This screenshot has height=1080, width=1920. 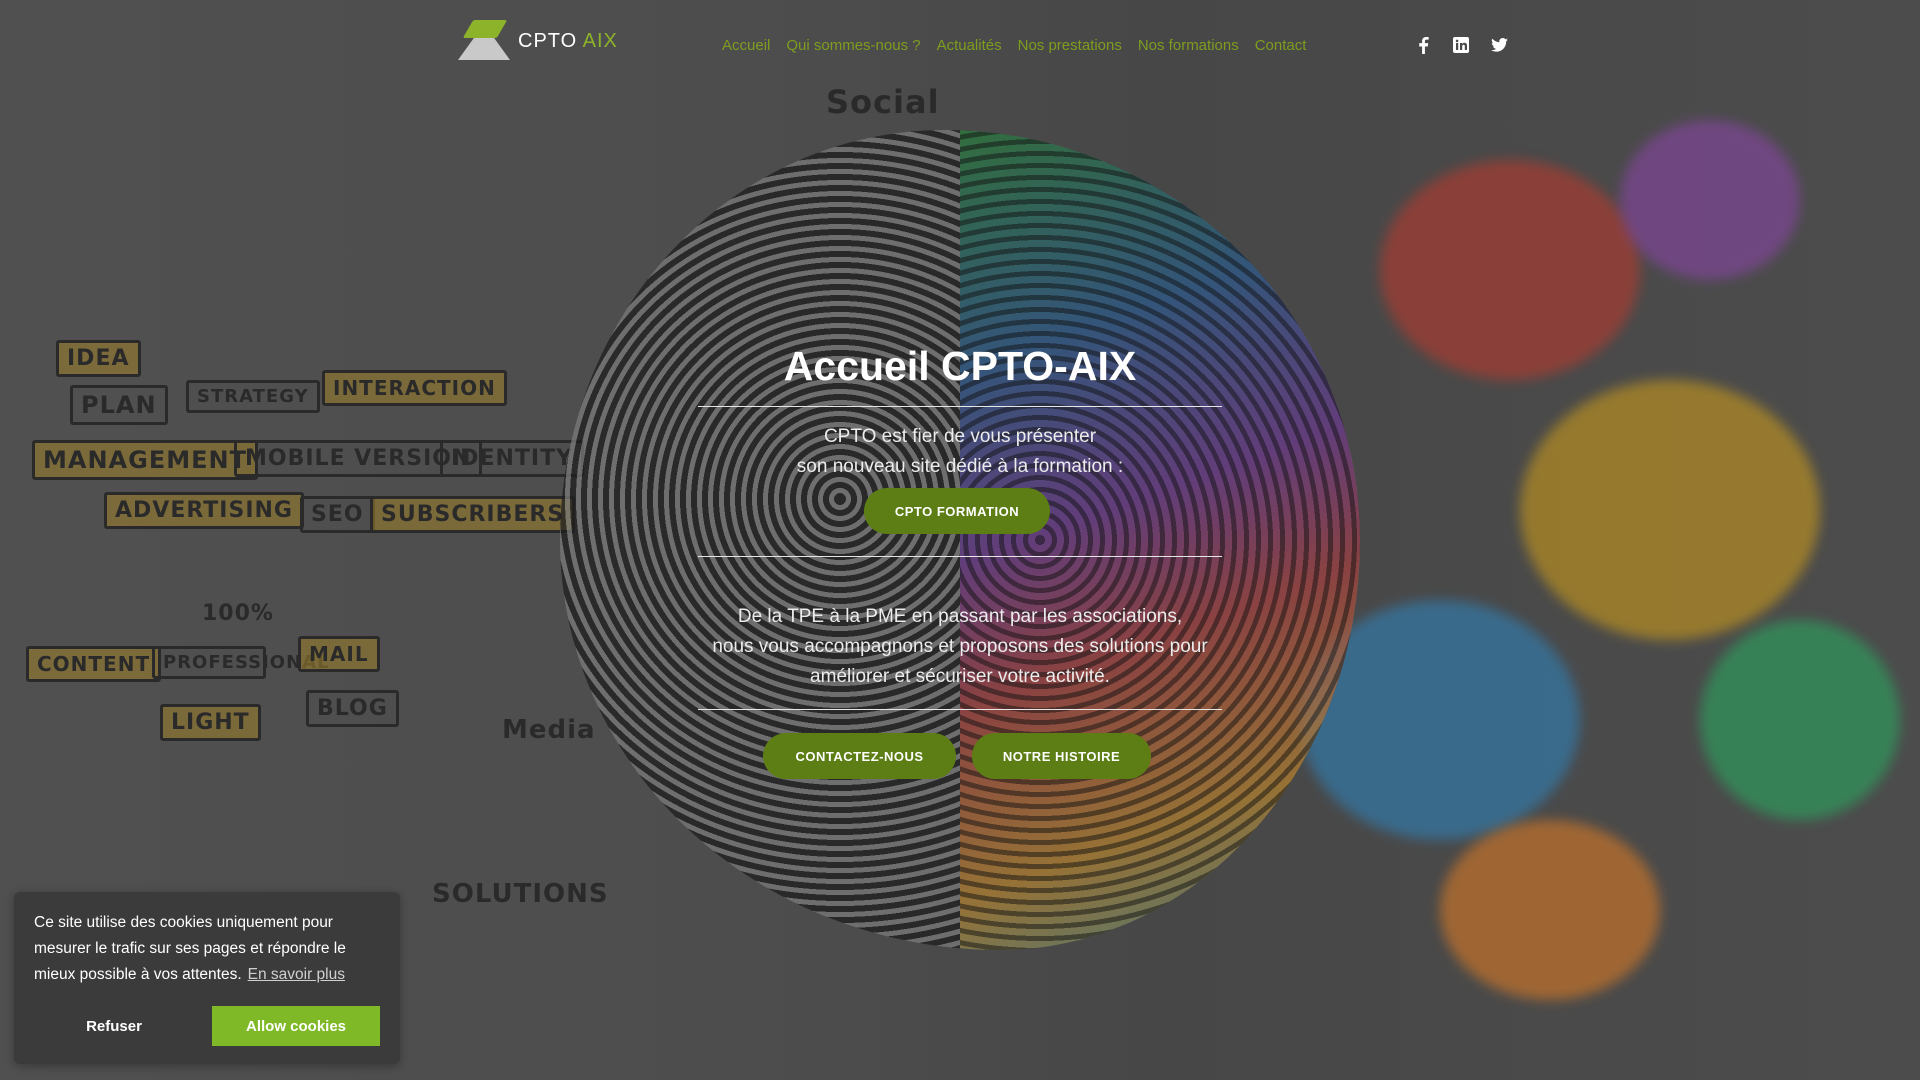 What do you see at coordinates (960, 366) in the screenshot?
I see `page-title: Accueil CPTO-AIX` at bounding box center [960, 366].